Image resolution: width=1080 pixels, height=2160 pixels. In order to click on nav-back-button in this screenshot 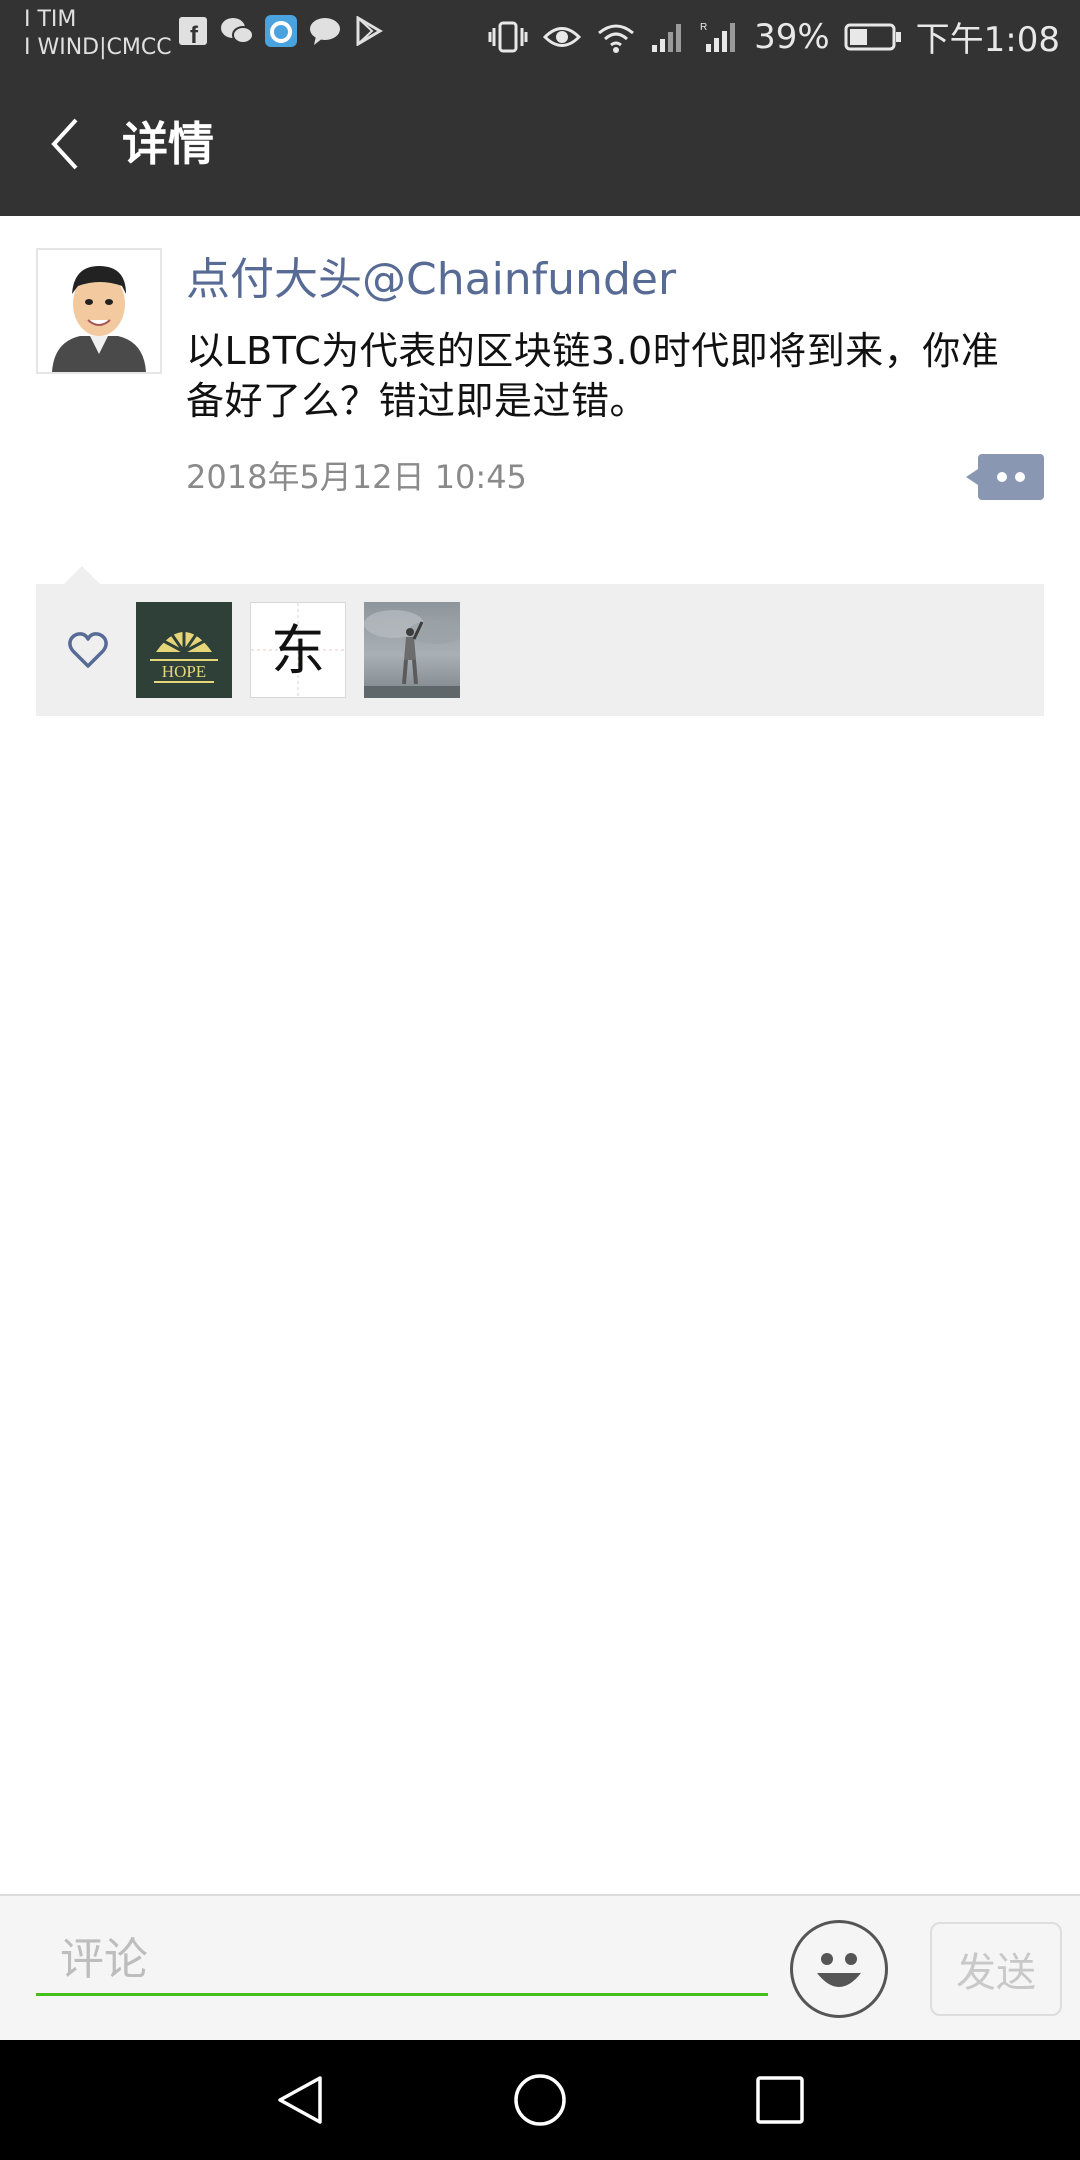, I will do `click(300, 2100)`.